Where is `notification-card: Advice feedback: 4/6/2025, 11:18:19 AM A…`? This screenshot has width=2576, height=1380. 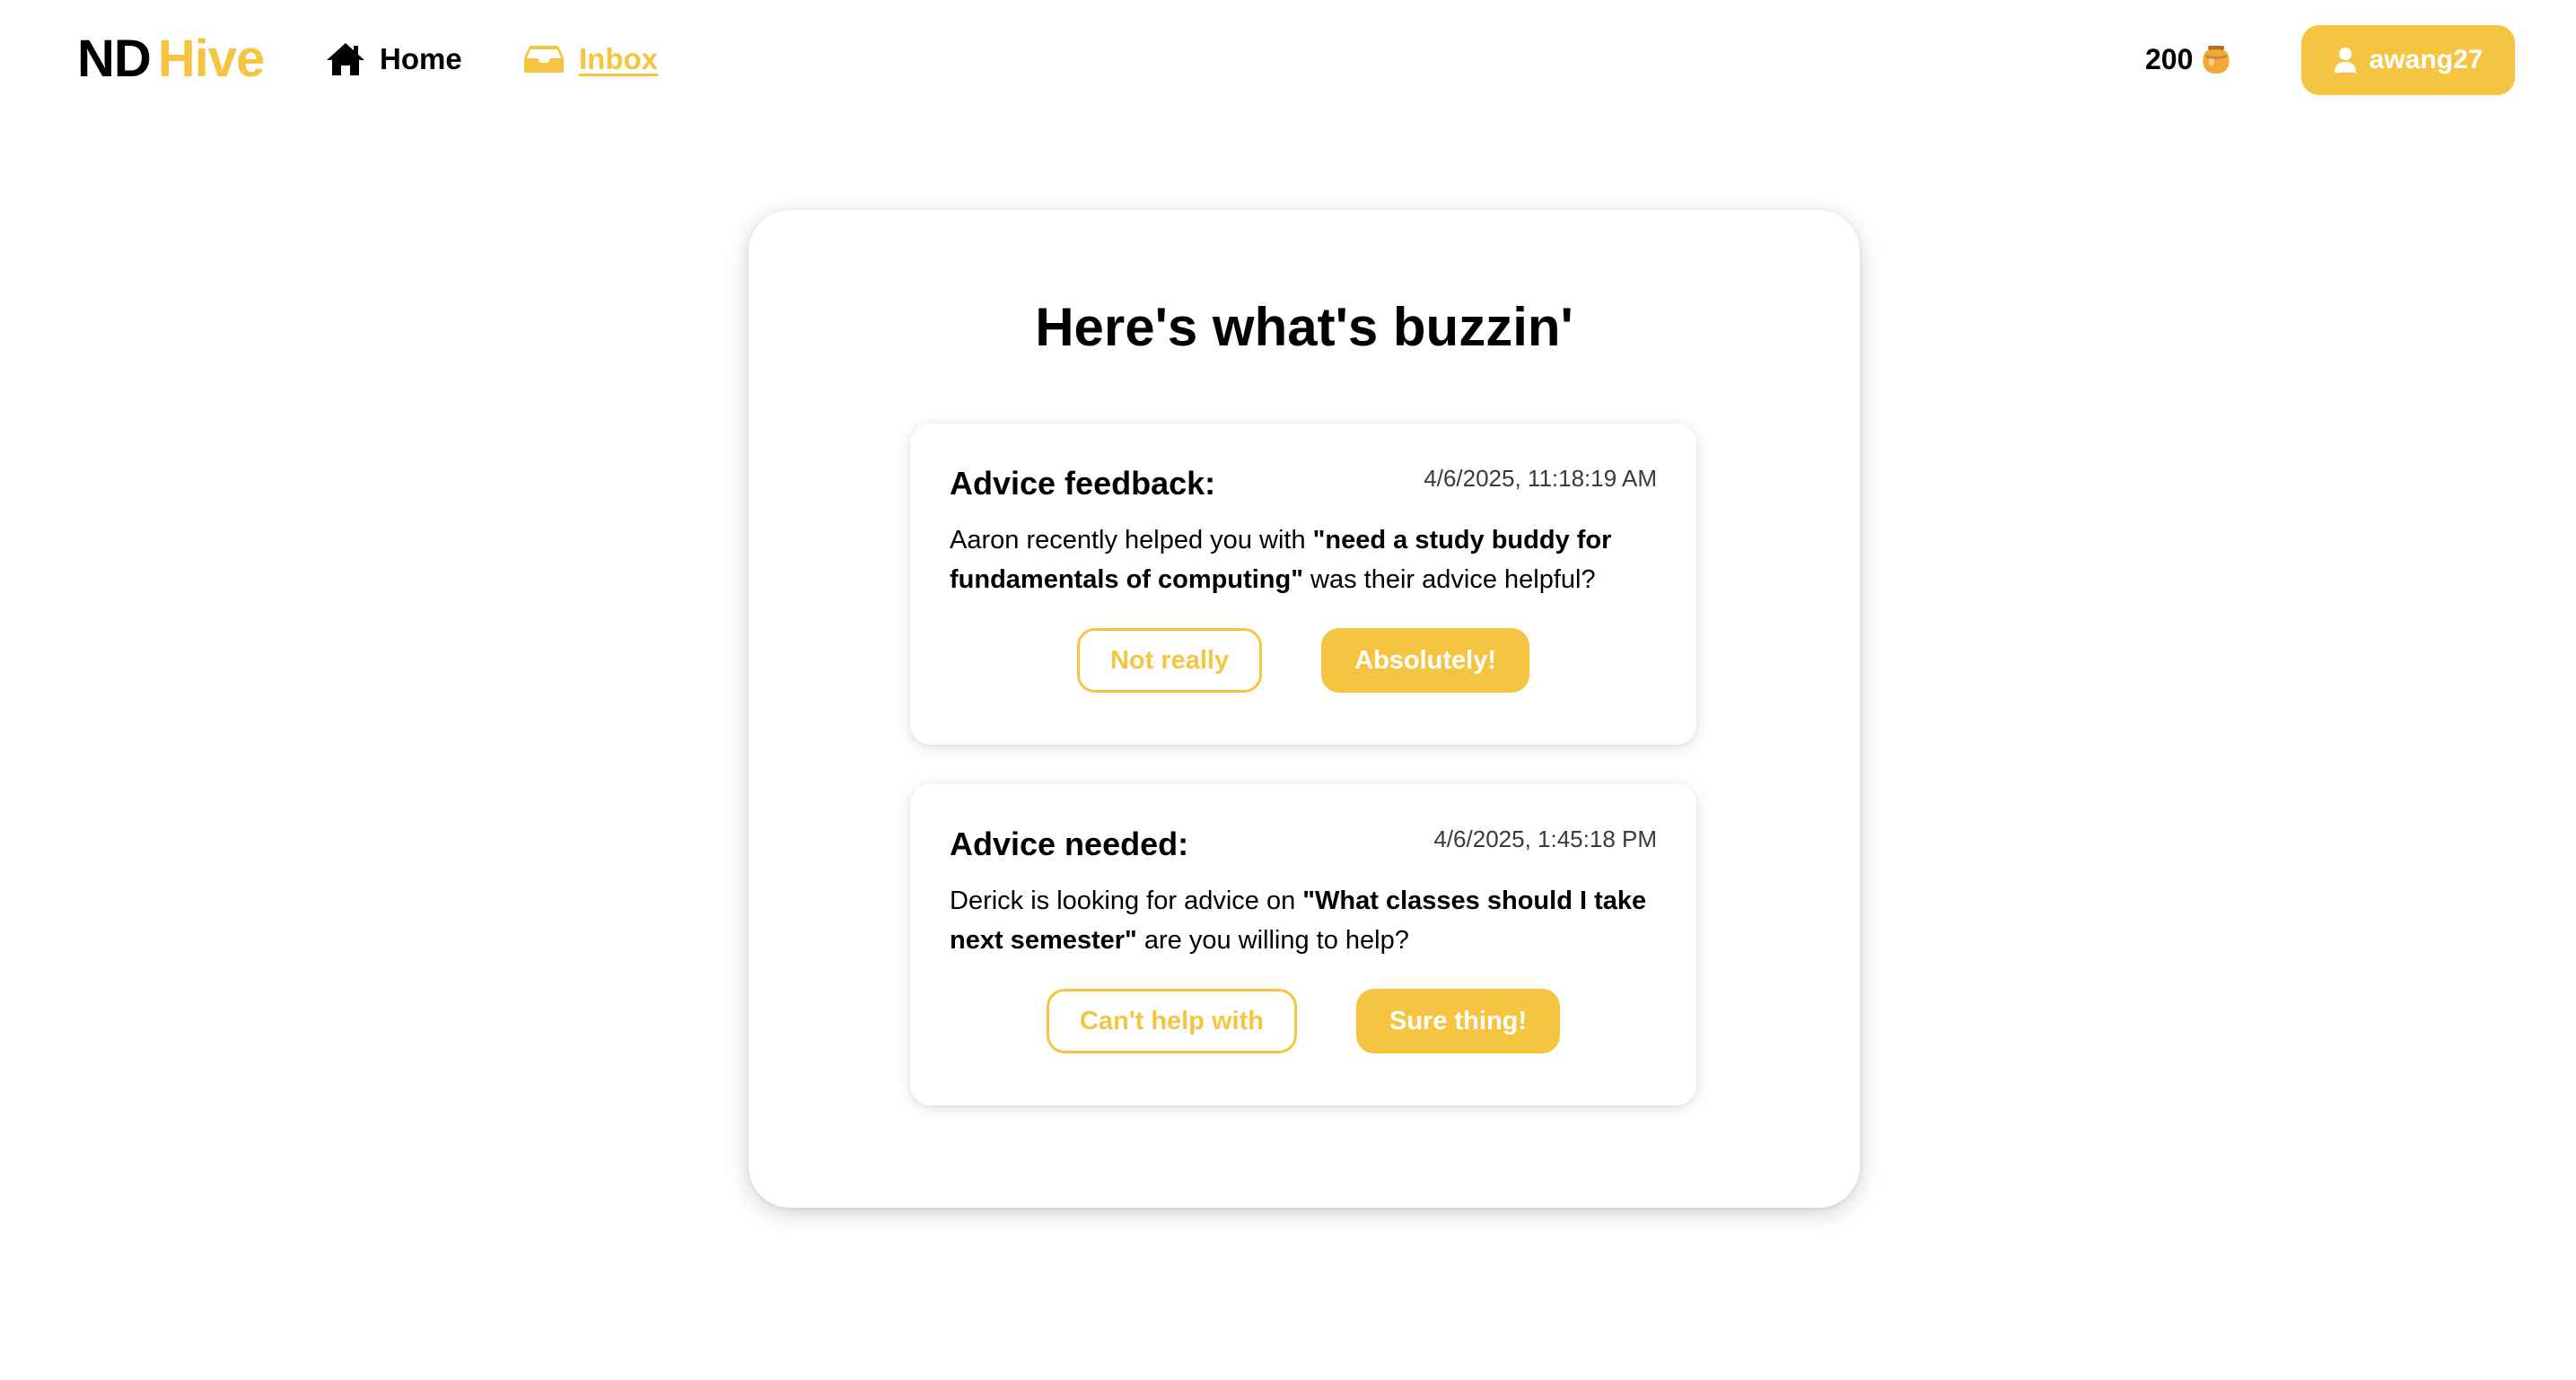
notification-card: Advice feedback: 4/6/2025, 11:18:19 AM A… is located at coordinates (1303, 584).